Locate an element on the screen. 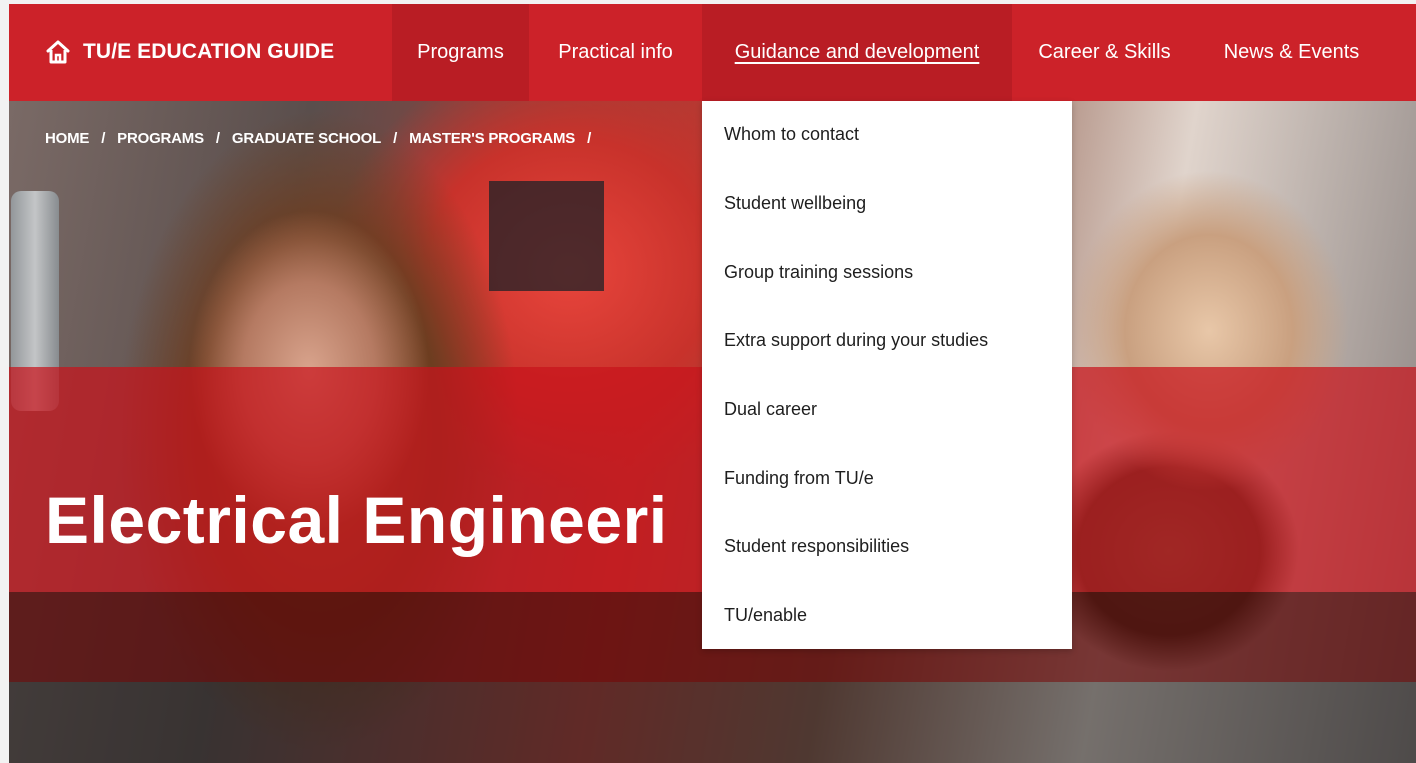 The image size is (1416, 763). nav-practical-info: Practical info is located at coordinates (615, 52).